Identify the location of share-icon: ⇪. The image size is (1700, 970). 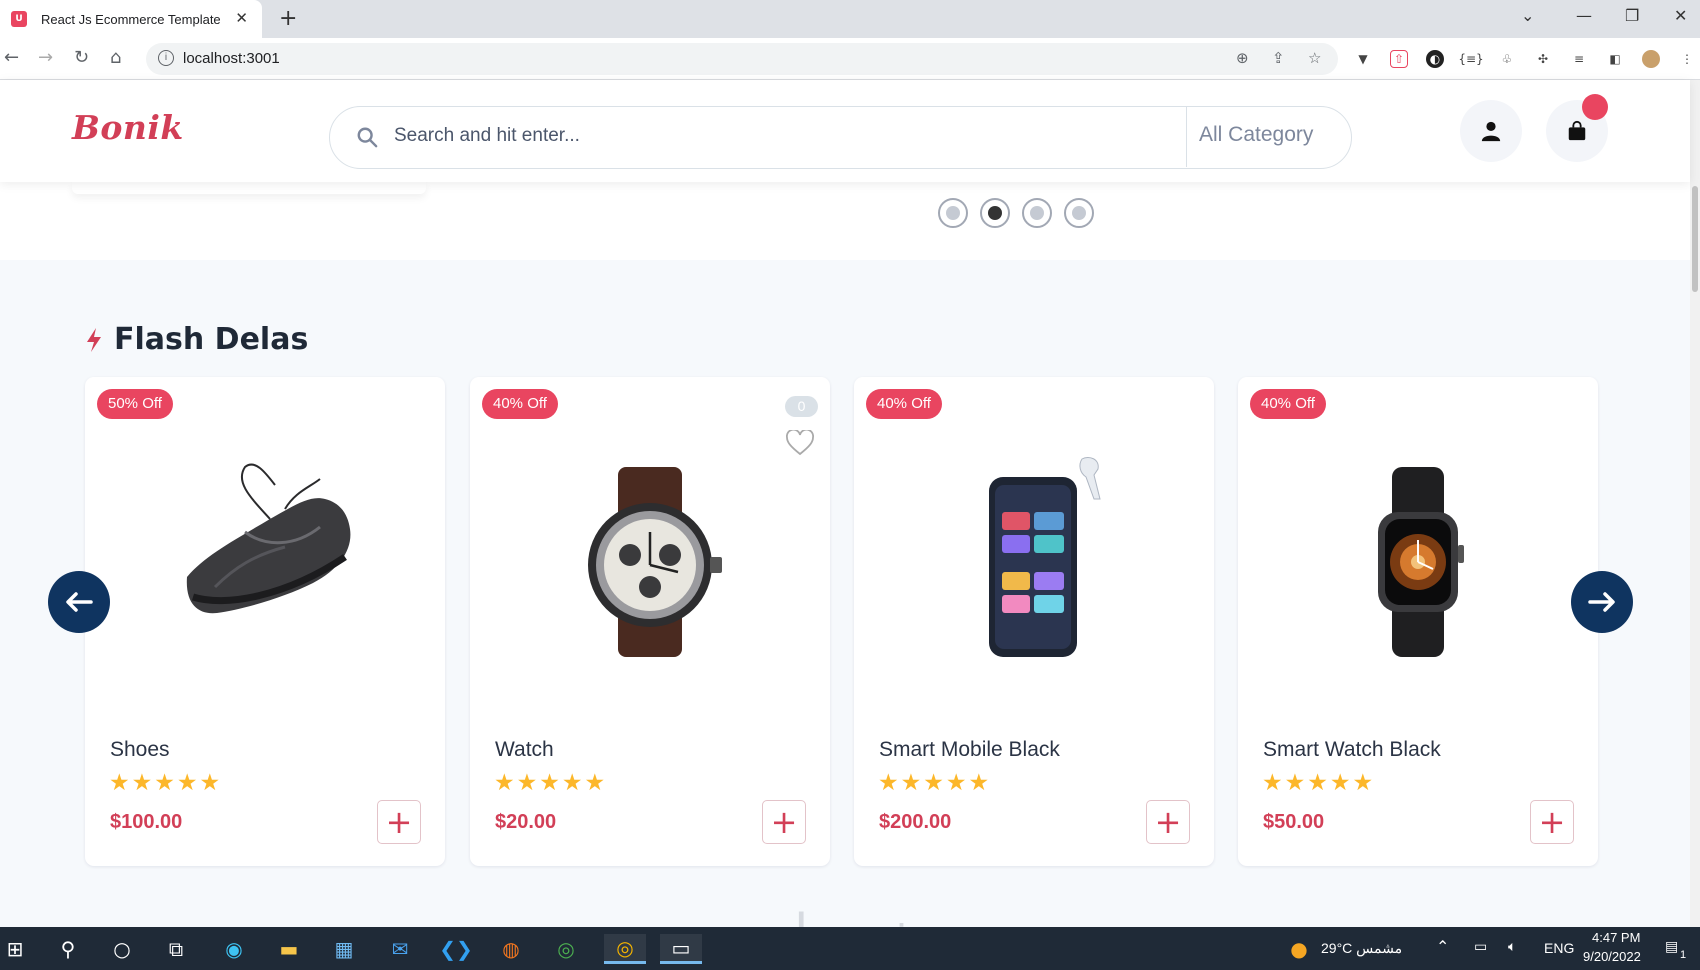
(1278, 58).